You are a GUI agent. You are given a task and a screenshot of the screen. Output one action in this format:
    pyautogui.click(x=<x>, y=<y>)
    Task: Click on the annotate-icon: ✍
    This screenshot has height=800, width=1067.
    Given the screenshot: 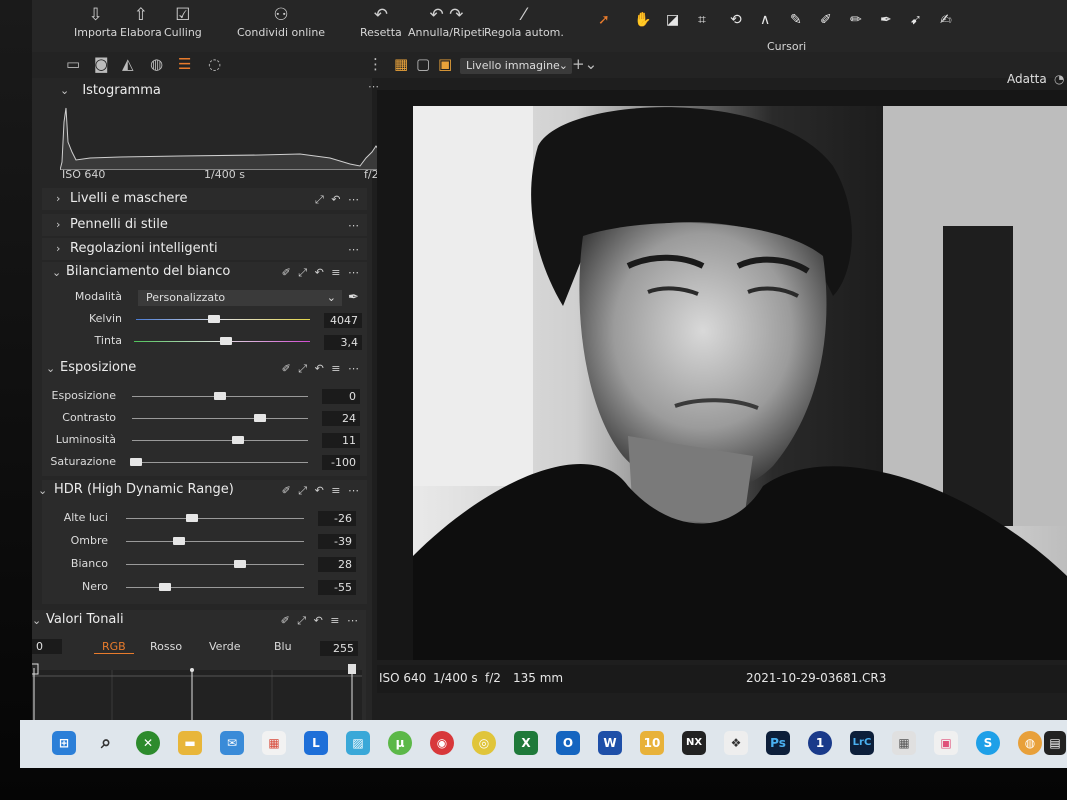 What is the action you would take?
    pyautogui.click(x=946, y=23)
    